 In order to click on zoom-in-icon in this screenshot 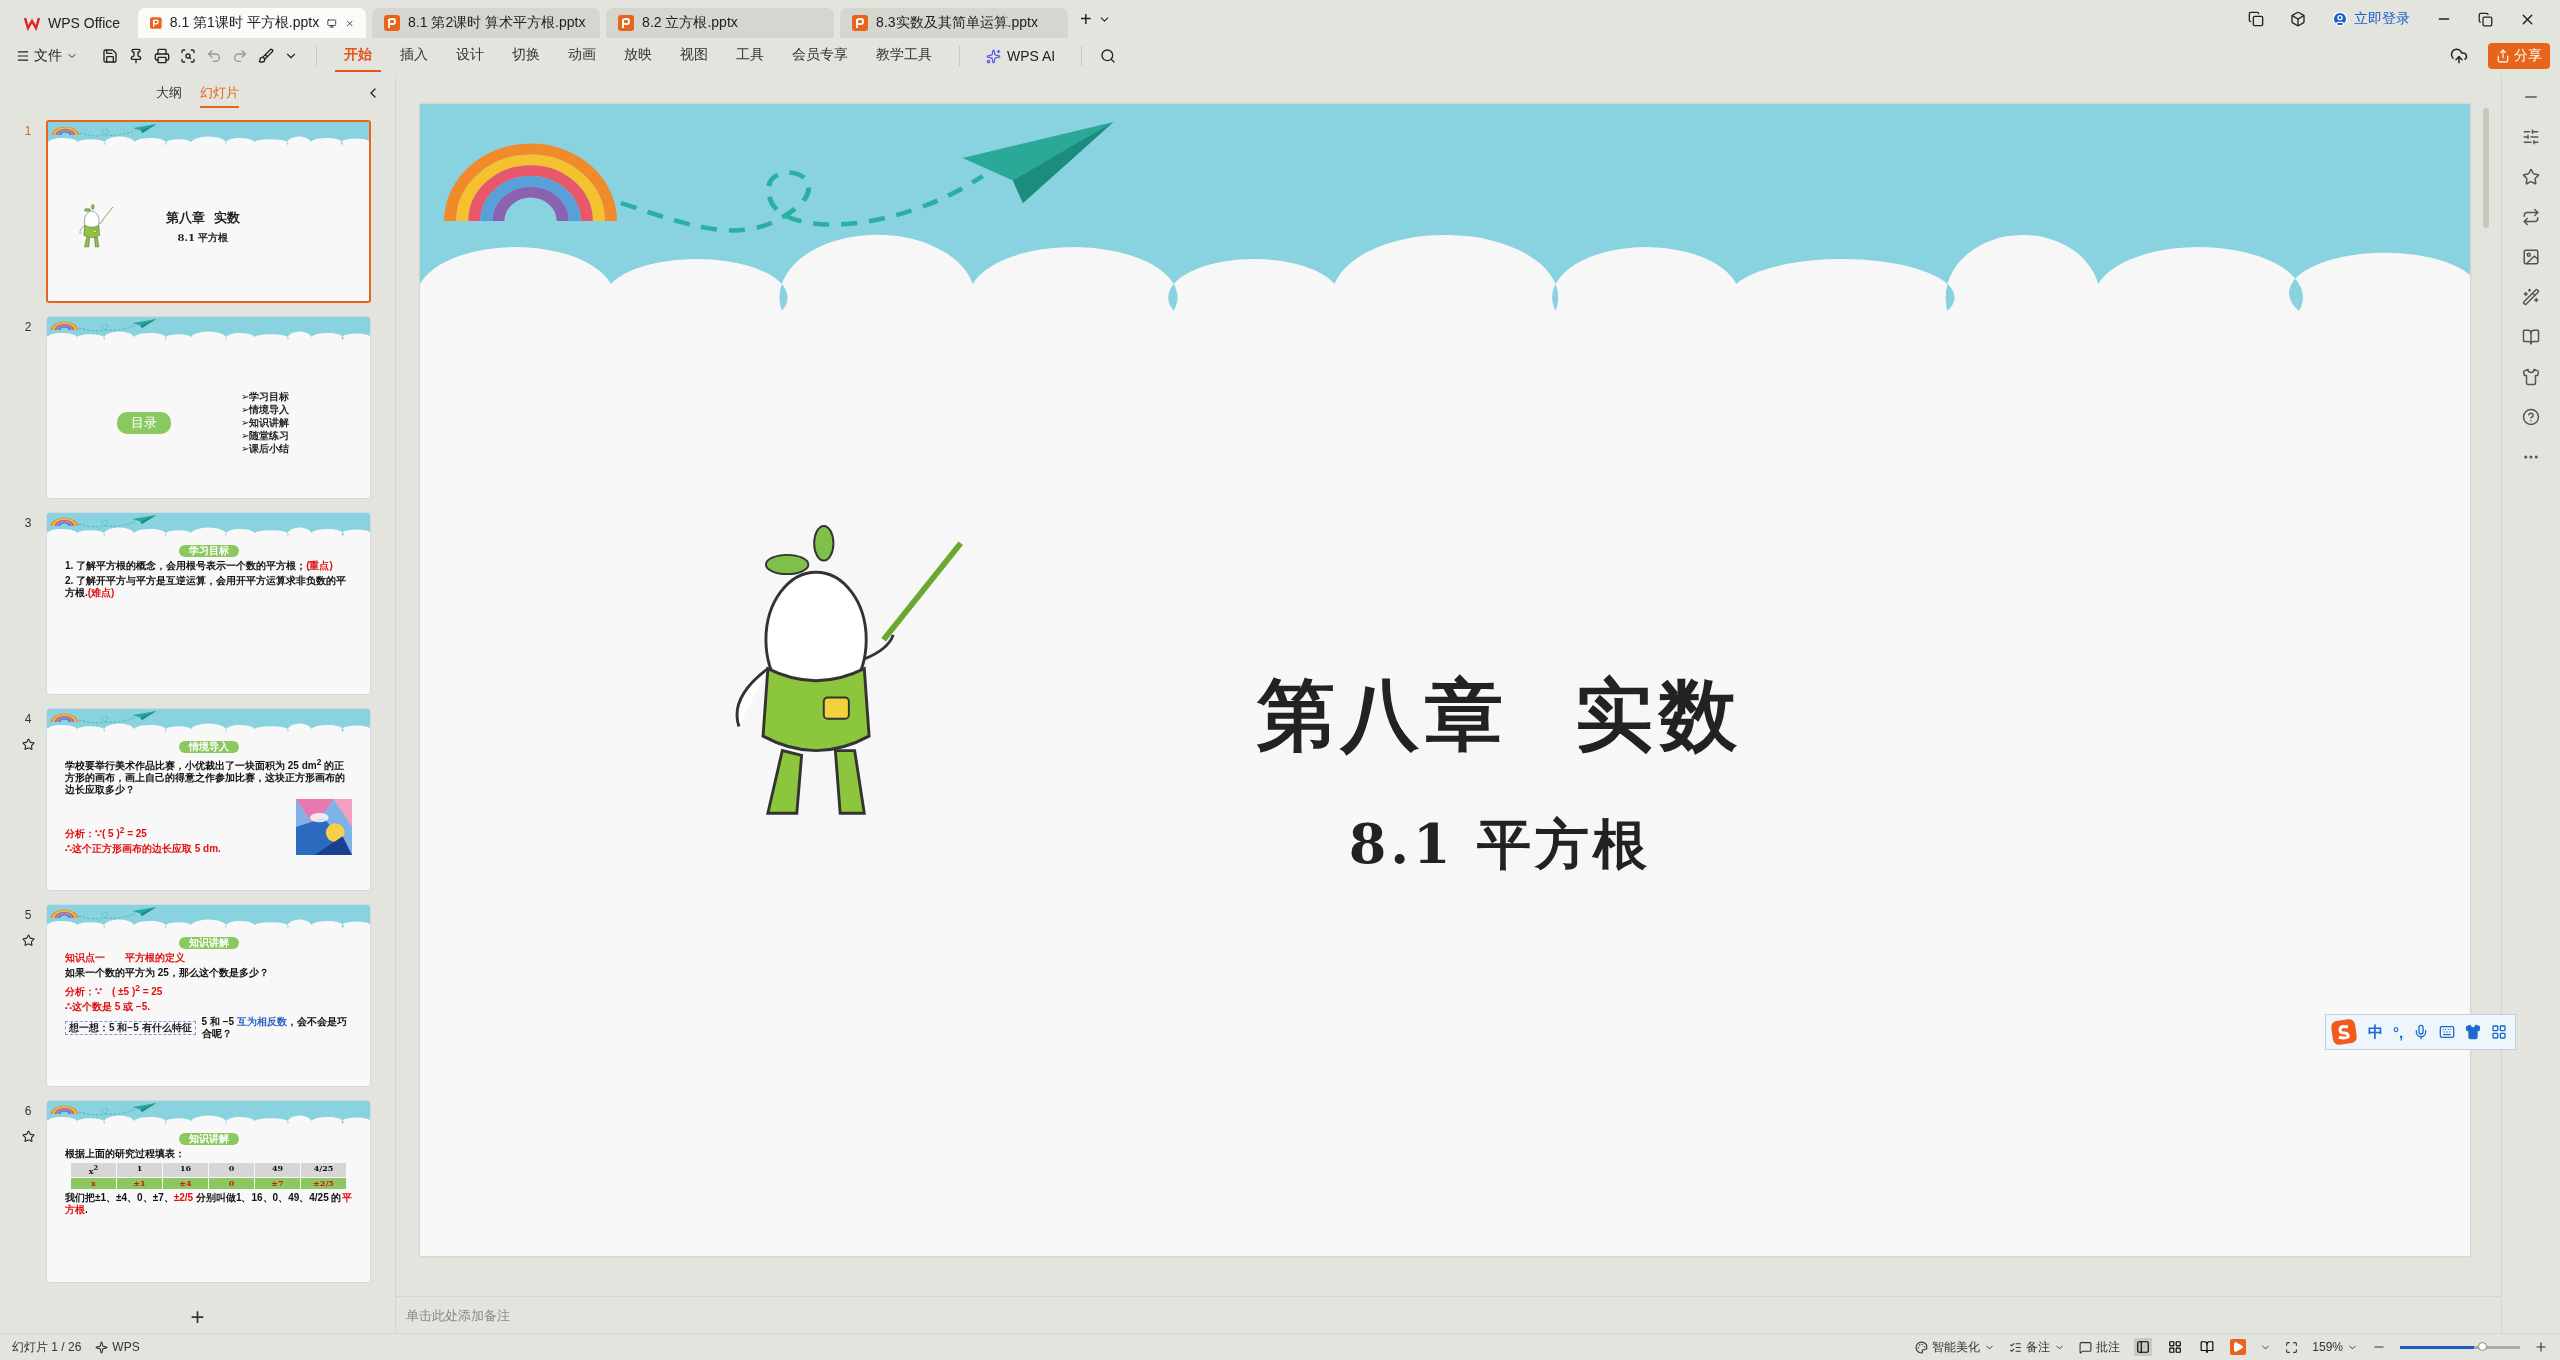, I will do `click(2541, 1347)`.